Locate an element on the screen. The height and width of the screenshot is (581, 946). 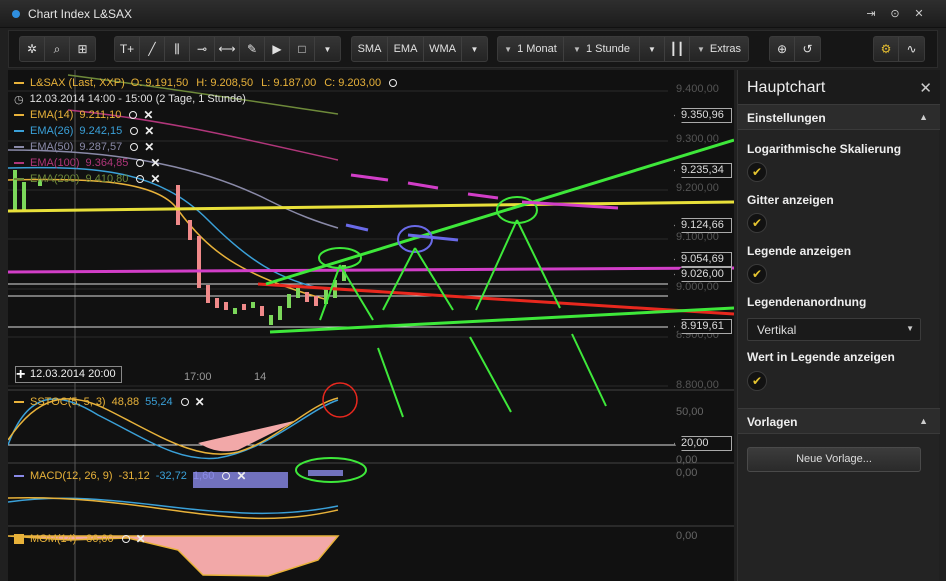
legend-checkbox: ✔ is located at coordinates (757, 274).